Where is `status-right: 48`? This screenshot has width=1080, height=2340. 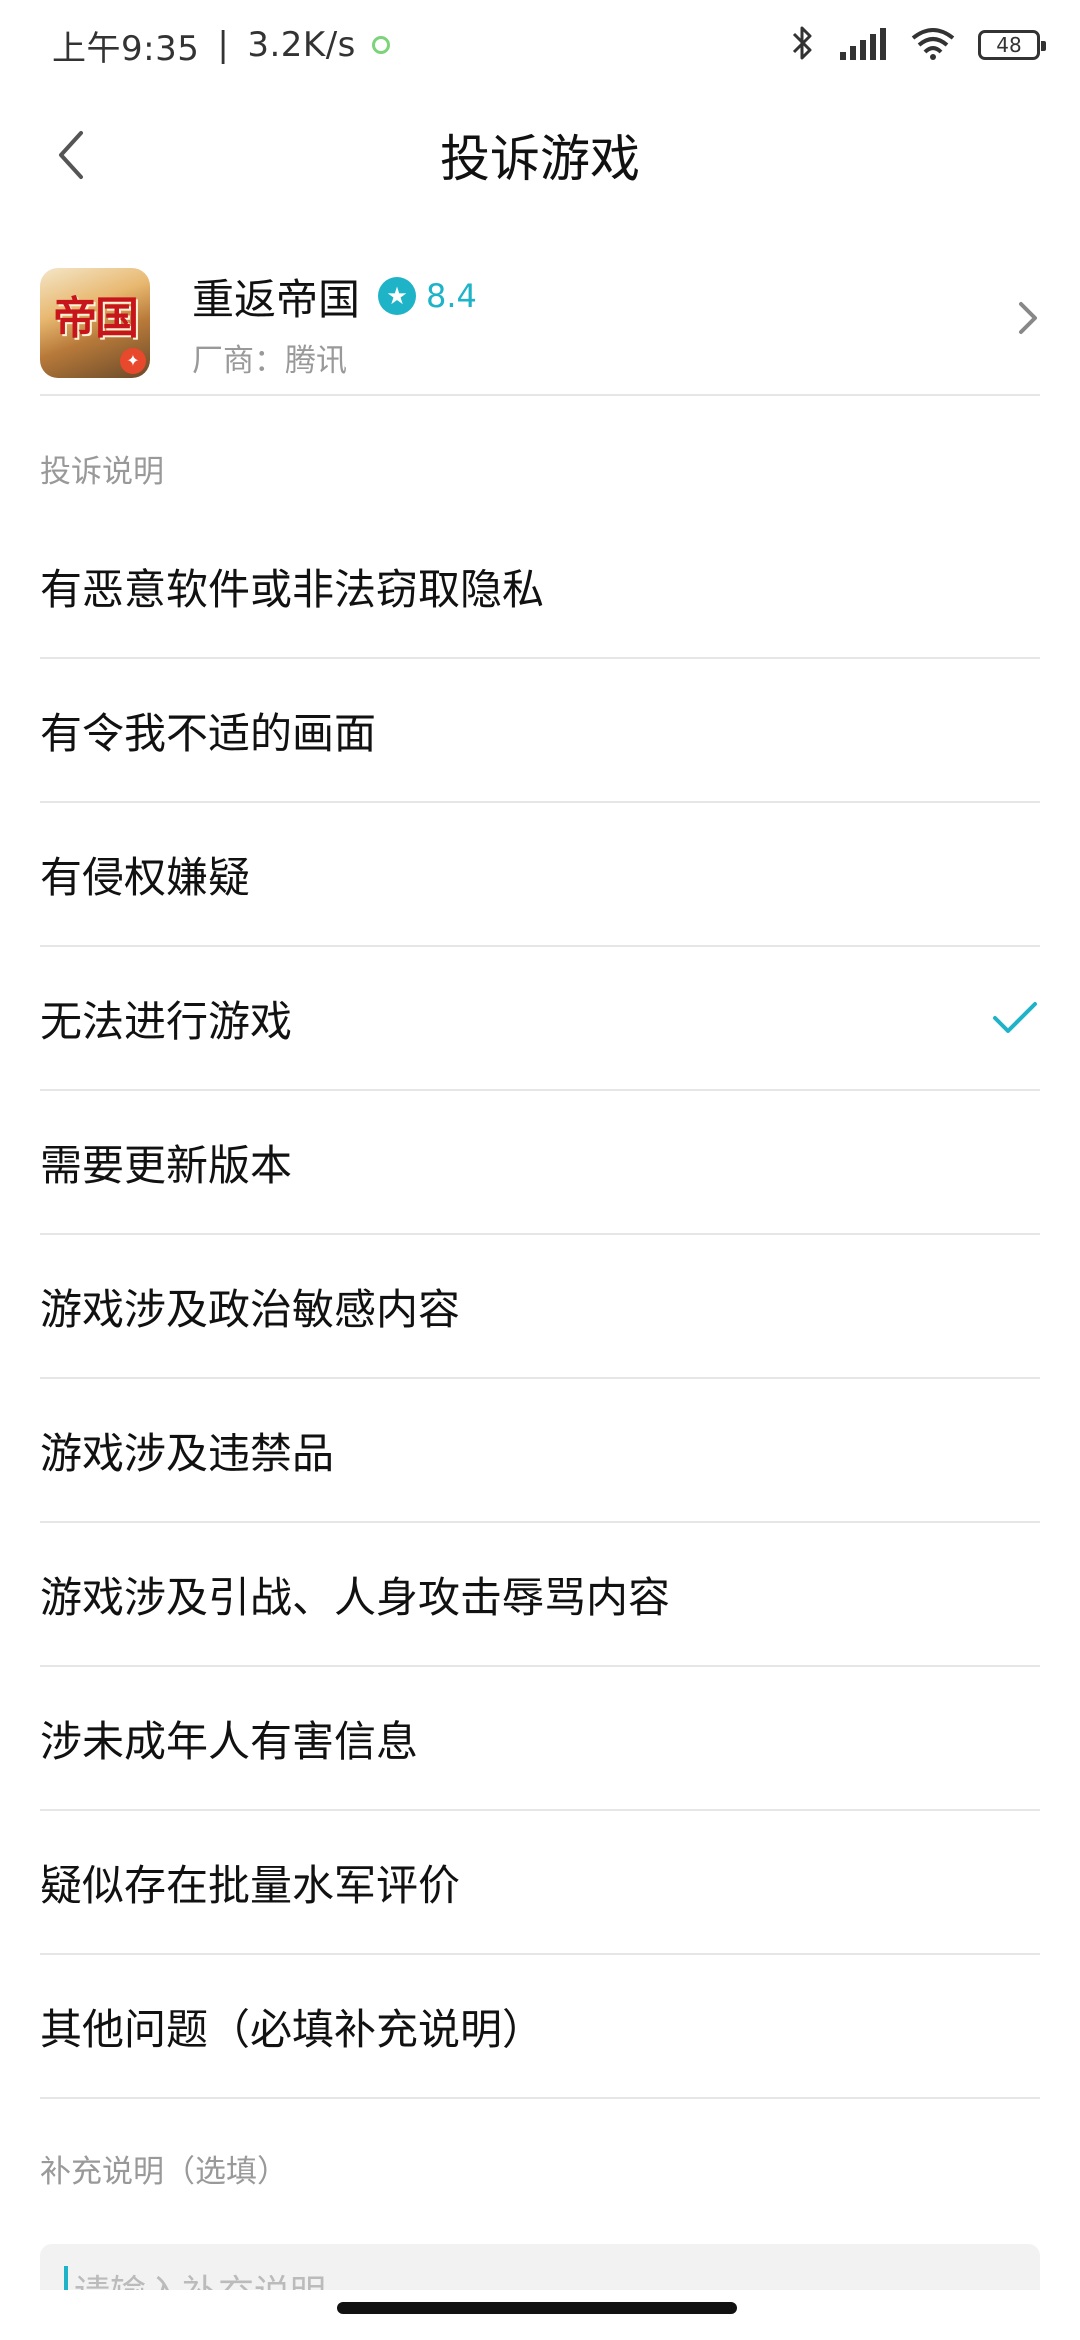 status-right: 48 is located at coordinates (918, 45).